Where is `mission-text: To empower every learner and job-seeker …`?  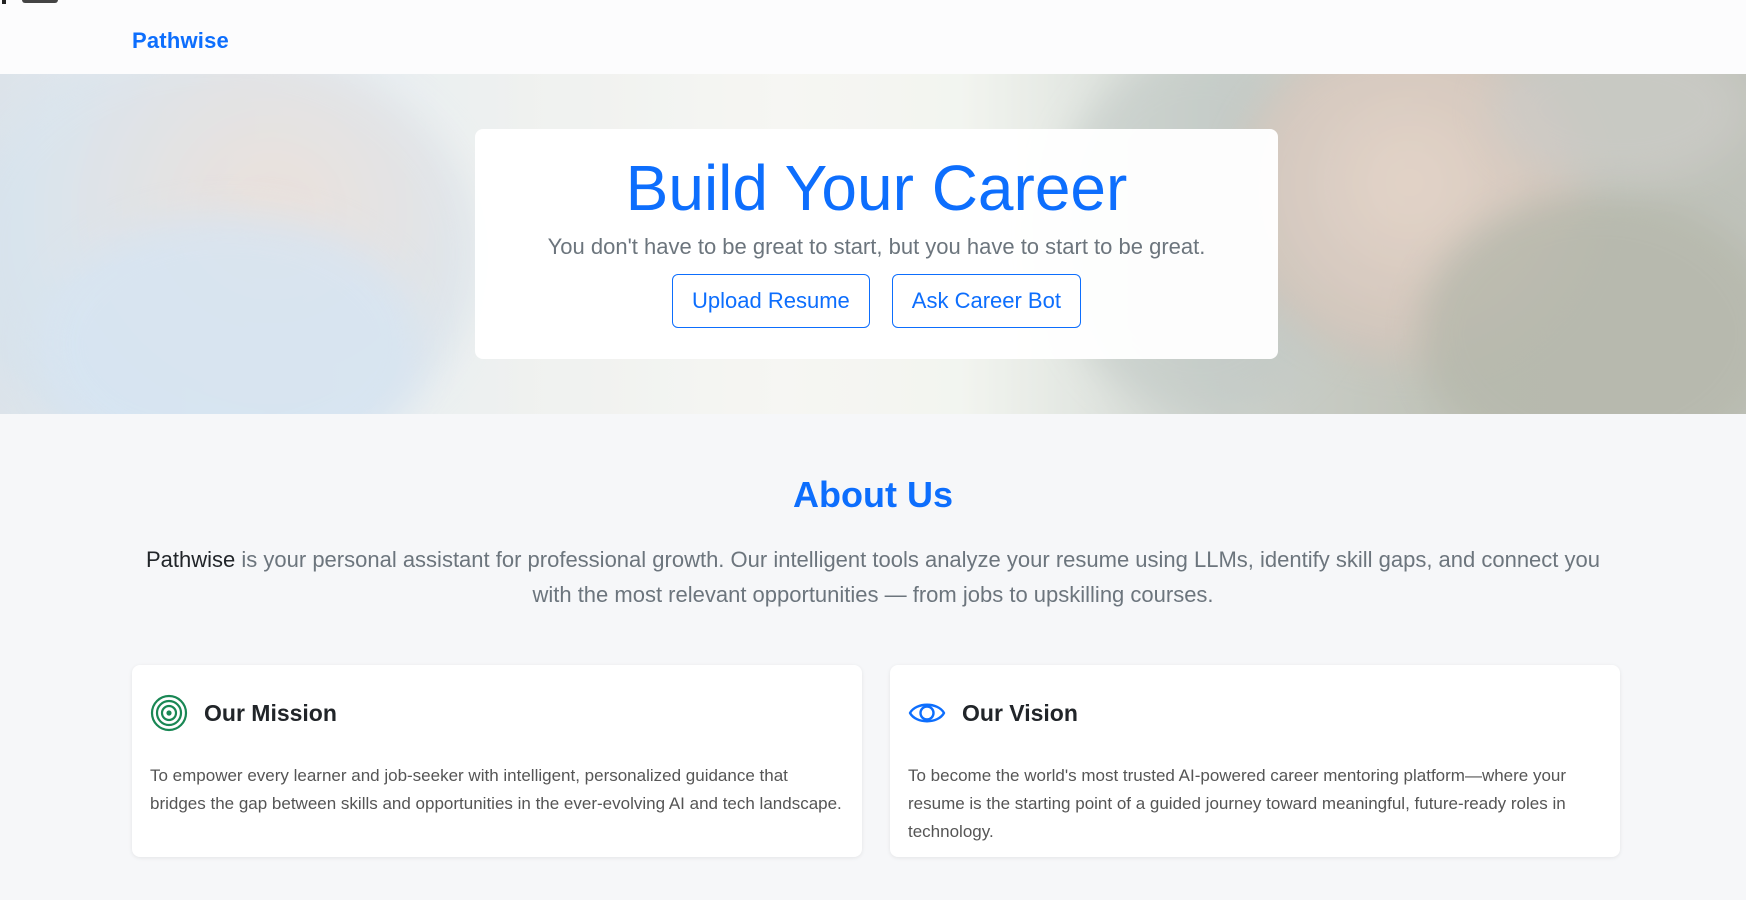
mission-text: To empower every learner and job-seeker … is located at coordinates (496, 789).